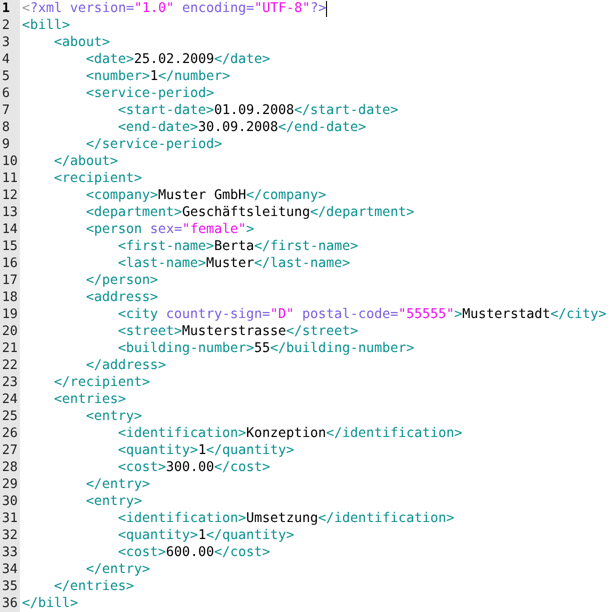 Image resolution: width=612 pixels, height=612 pixels. I want to click on code-line: </entries>, so click(94, 586).